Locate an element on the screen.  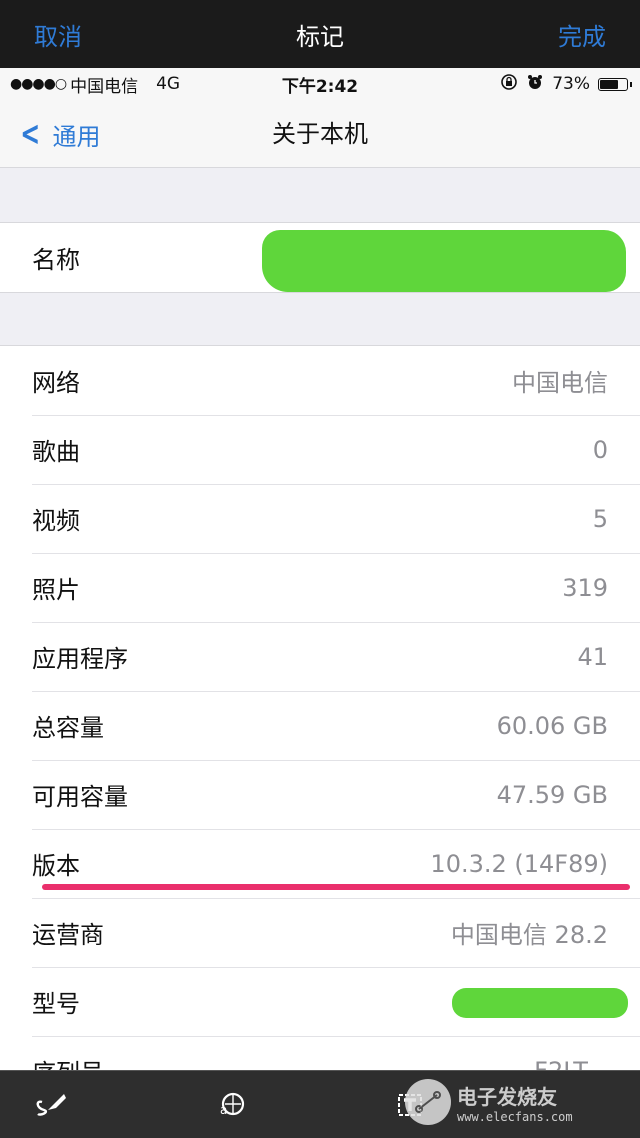
songs-row: 歌曲 0 is located at coordinates (320, 449).